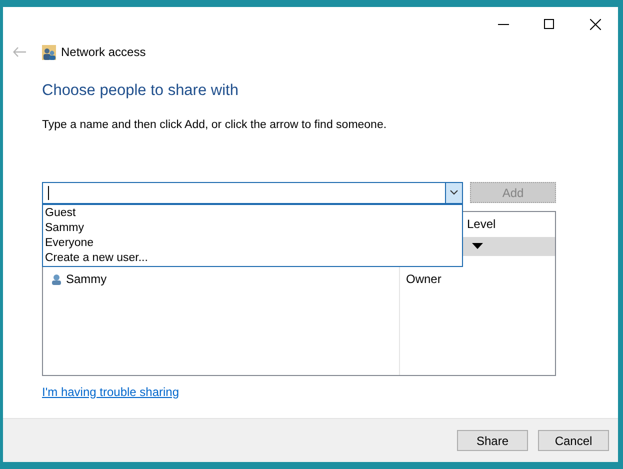 This screenshot has width=623, height=469. I want to click on window-title: Network access, so click(103, 52).